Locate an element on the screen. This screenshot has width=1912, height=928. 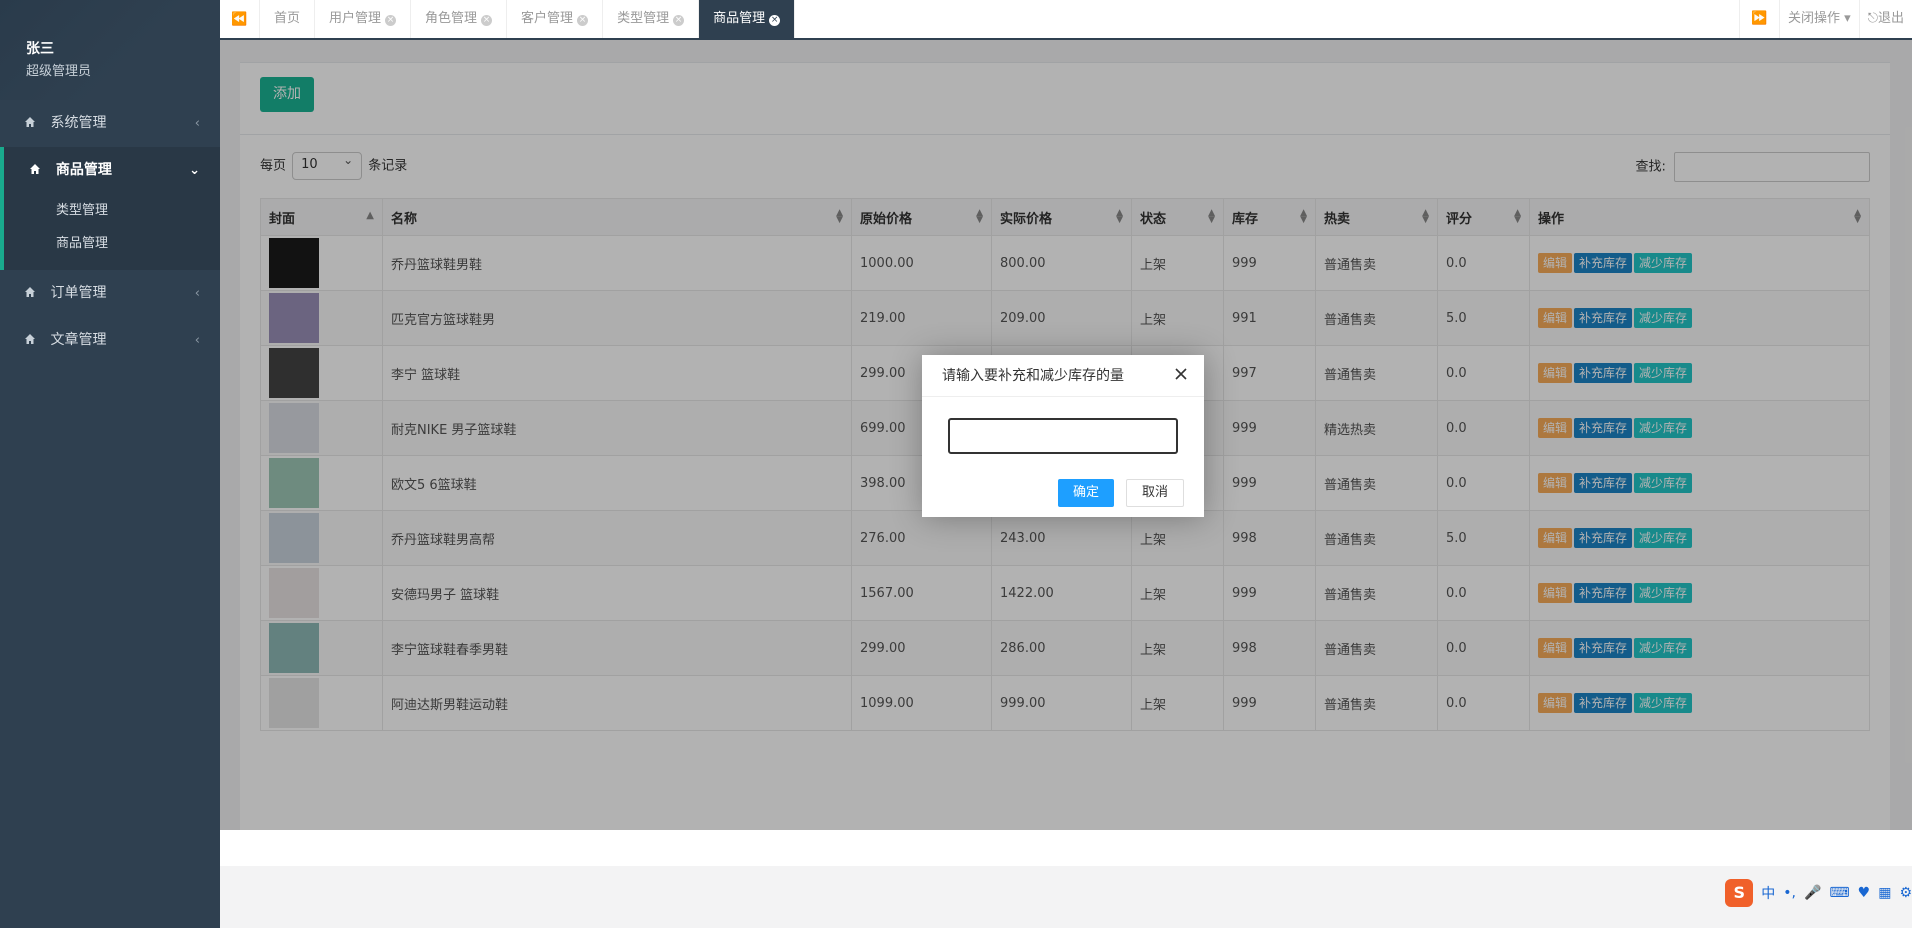
sidebar-item-order: 订单管理 ‹ is located at coordinates (110, 293).